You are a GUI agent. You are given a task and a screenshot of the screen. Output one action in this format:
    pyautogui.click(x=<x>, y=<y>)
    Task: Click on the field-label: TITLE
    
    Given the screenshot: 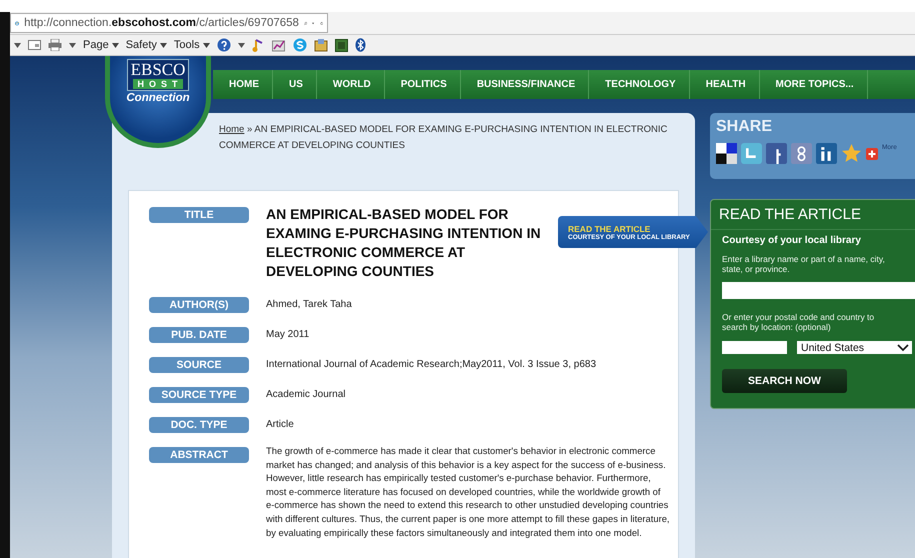 What is the action you would take?
    pyautogui.click(x=199, y=215)
    